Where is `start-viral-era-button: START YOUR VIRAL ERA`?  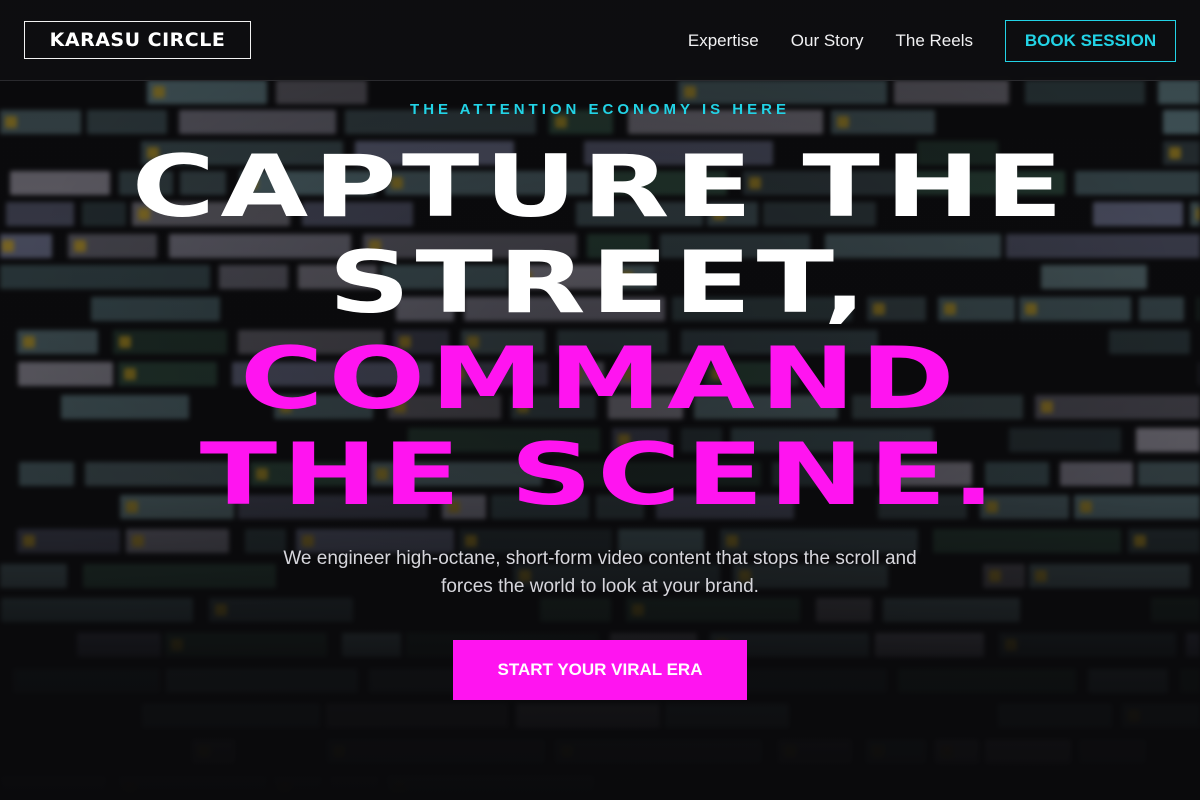
start-viral-era-button: START YOUR VIRAL ERA is located at coordinates (600, 670).